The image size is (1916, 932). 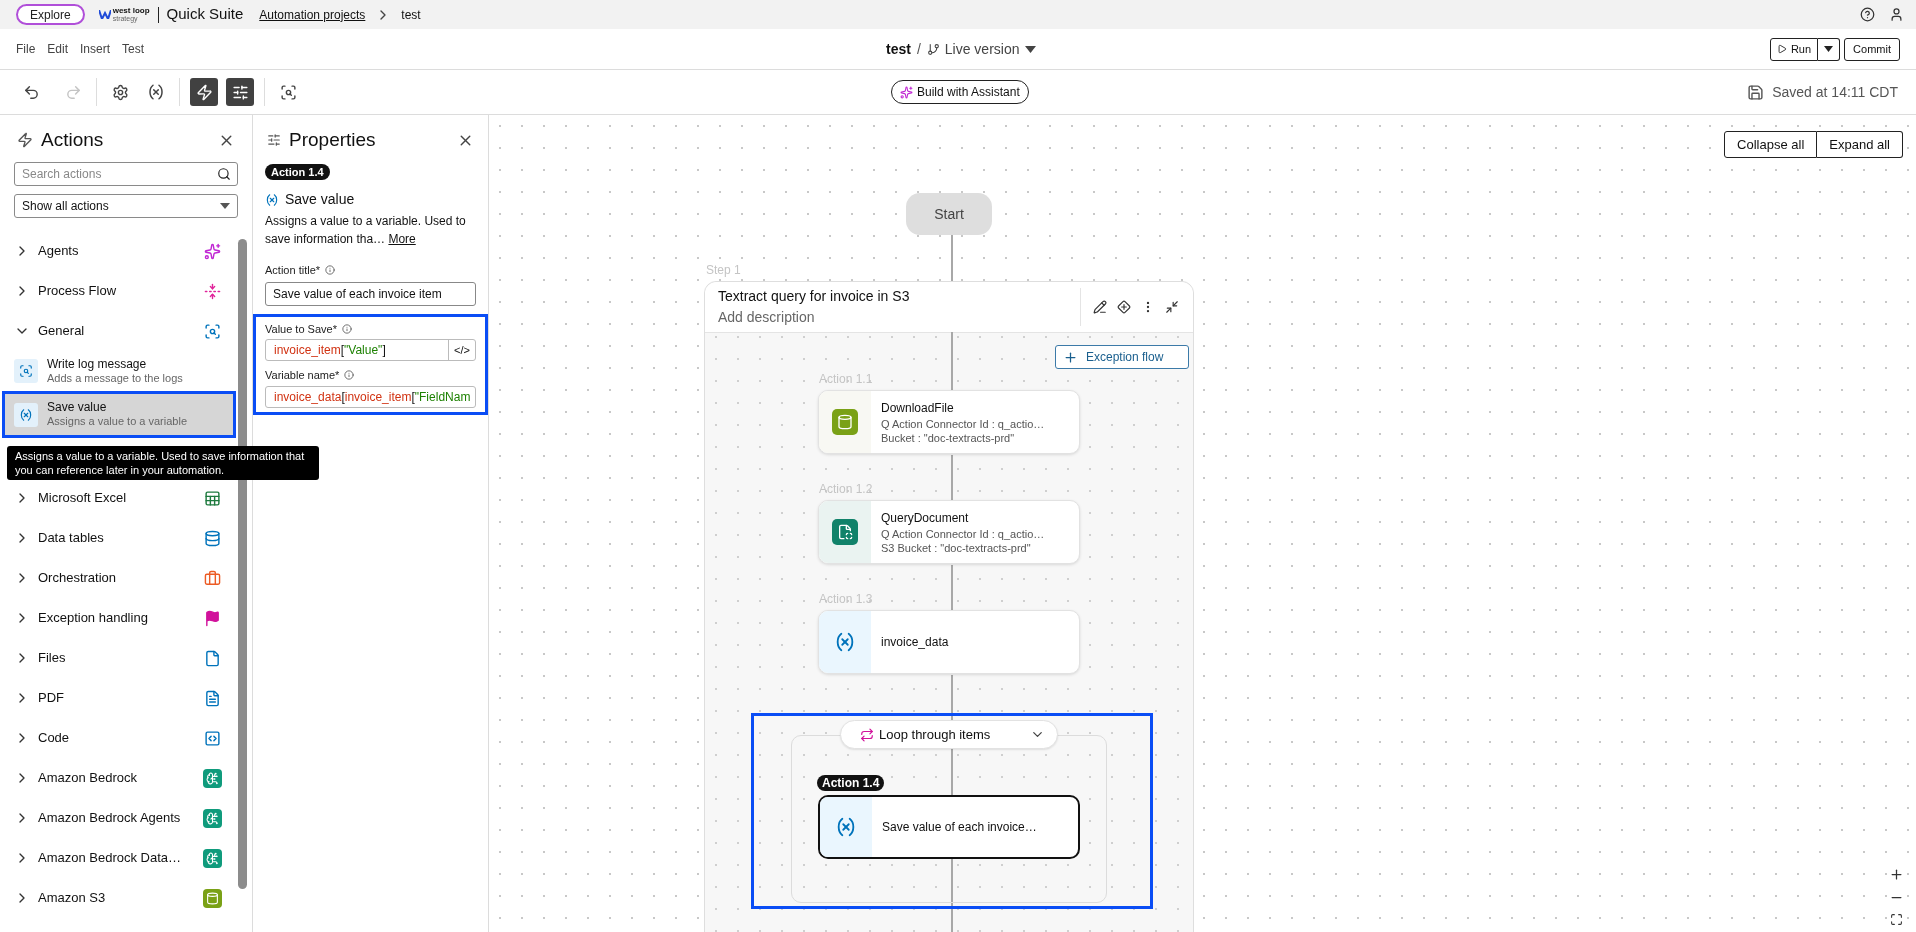 I want to click on run-button: Run, so click(x=1794, y=49).